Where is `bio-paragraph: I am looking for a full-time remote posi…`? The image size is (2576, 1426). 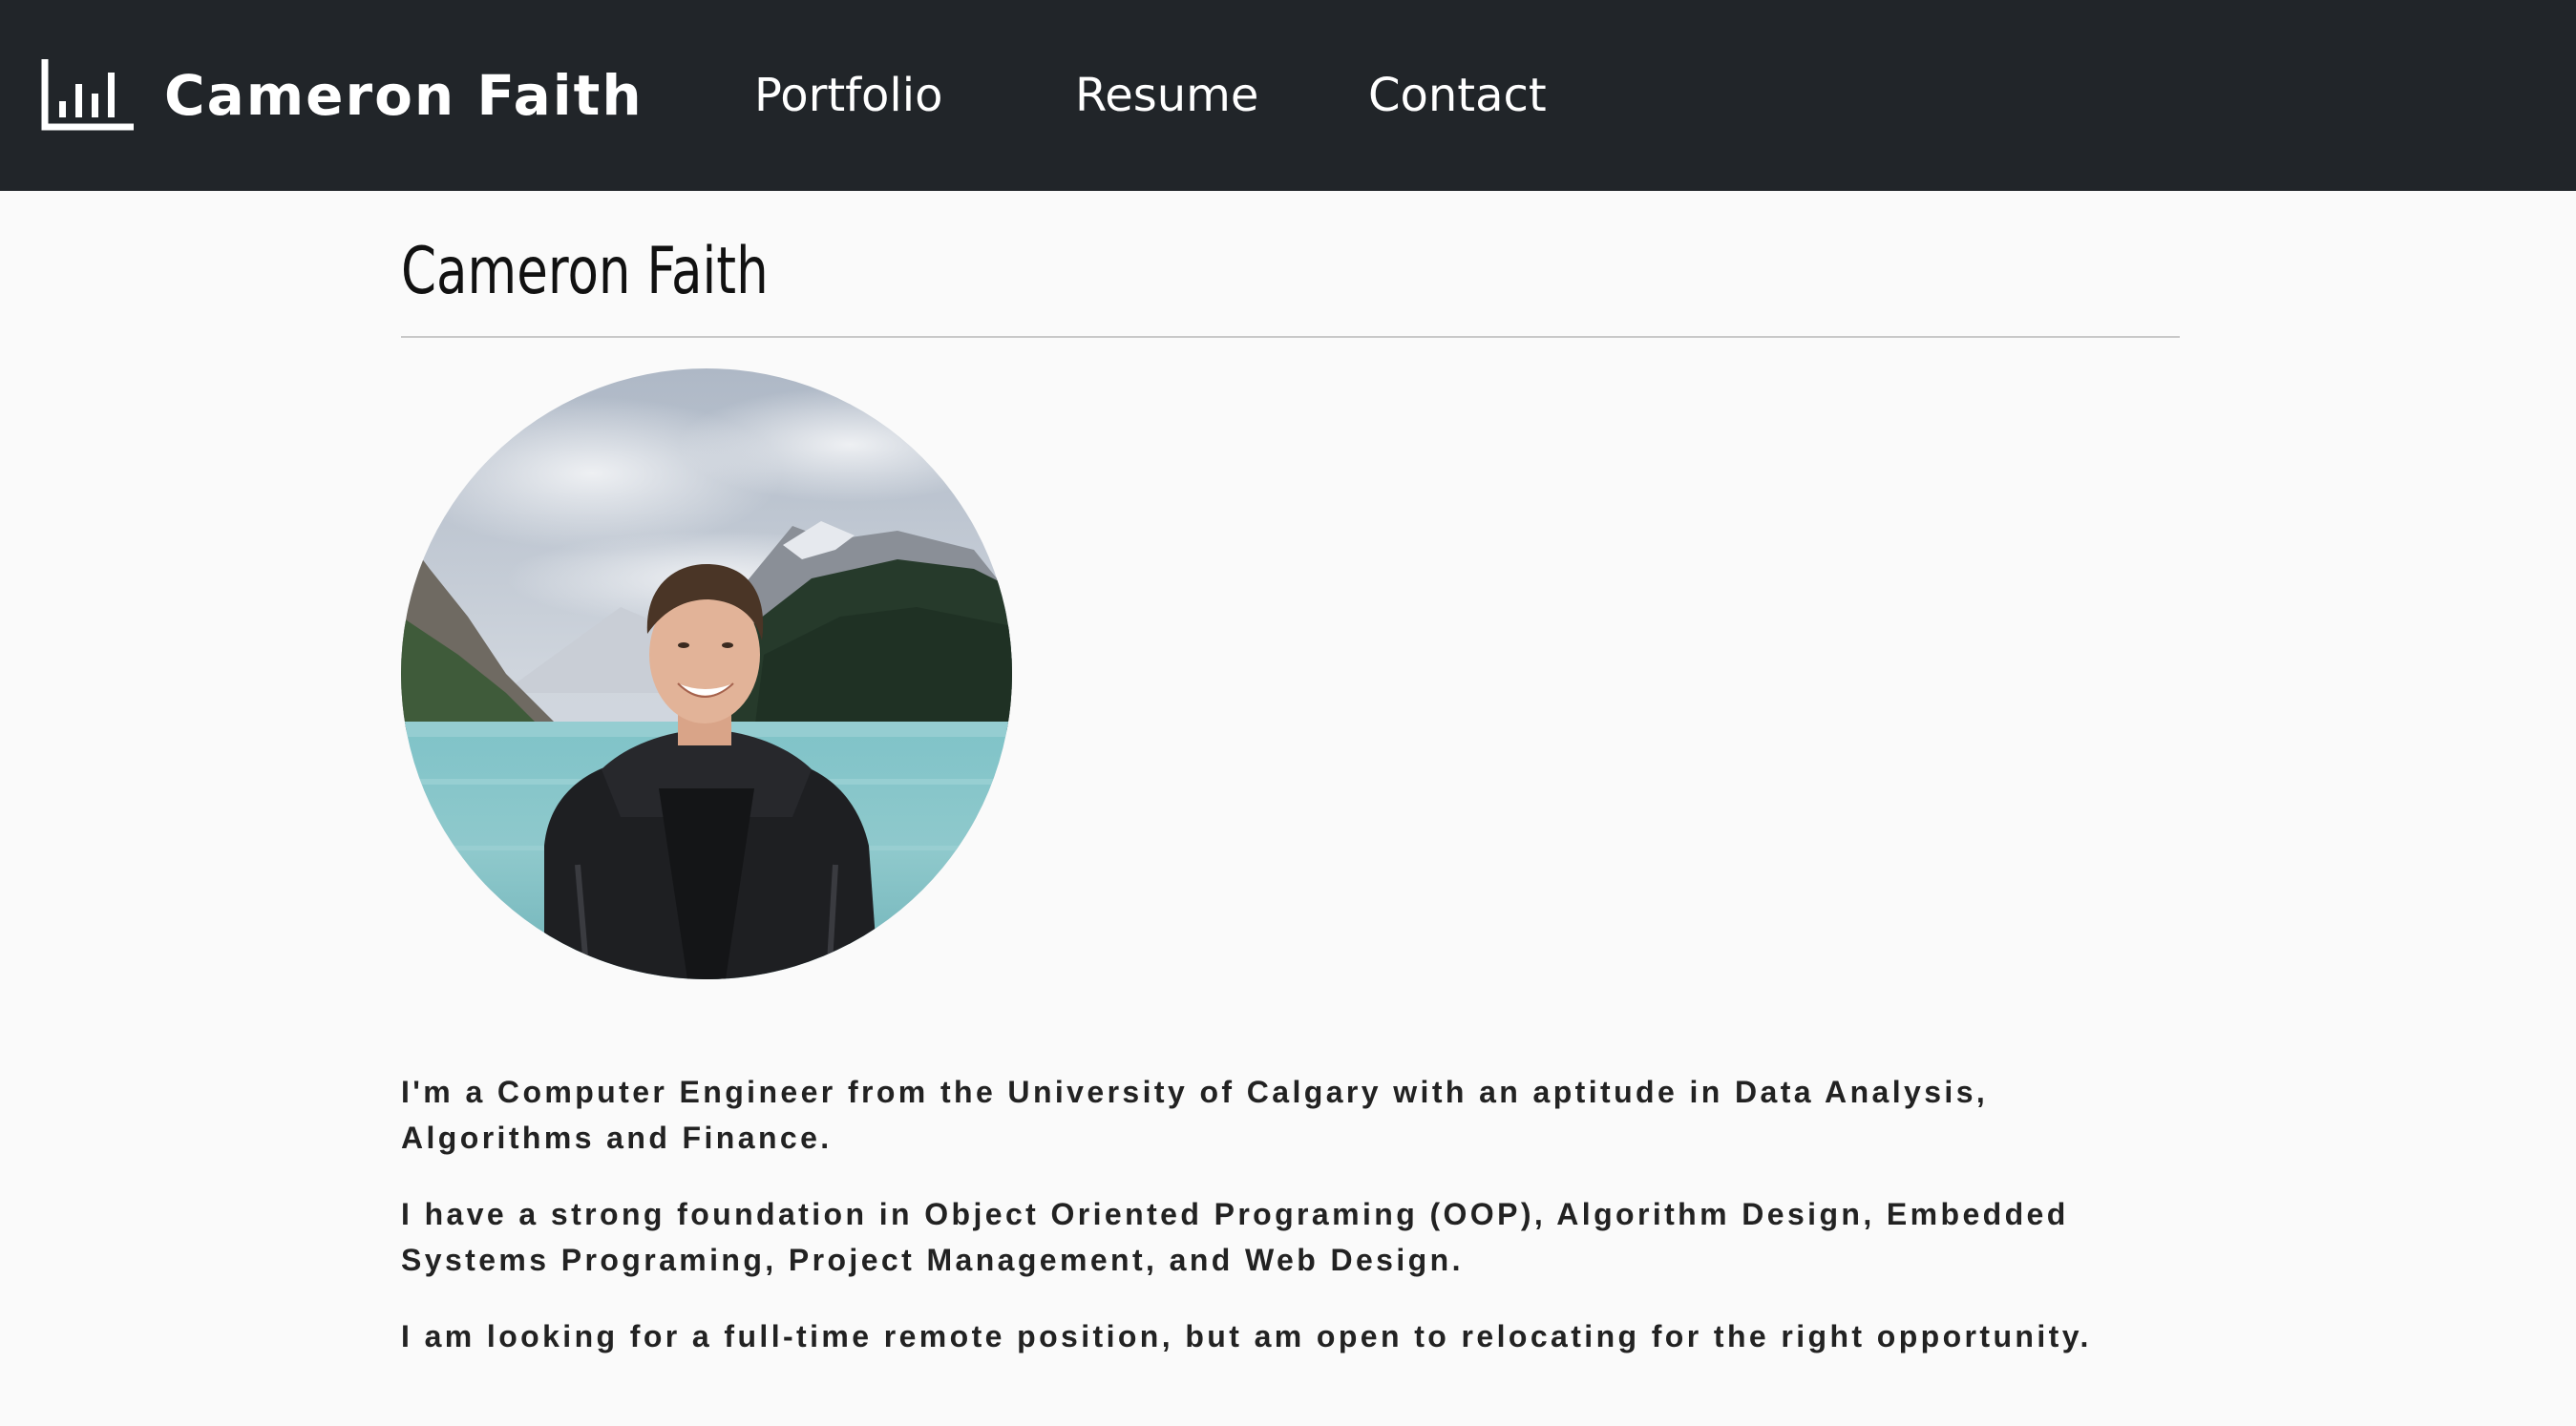
bio-paragraph: I am looking for a full-time remote posi… is located at coordinates (1246, 1336).